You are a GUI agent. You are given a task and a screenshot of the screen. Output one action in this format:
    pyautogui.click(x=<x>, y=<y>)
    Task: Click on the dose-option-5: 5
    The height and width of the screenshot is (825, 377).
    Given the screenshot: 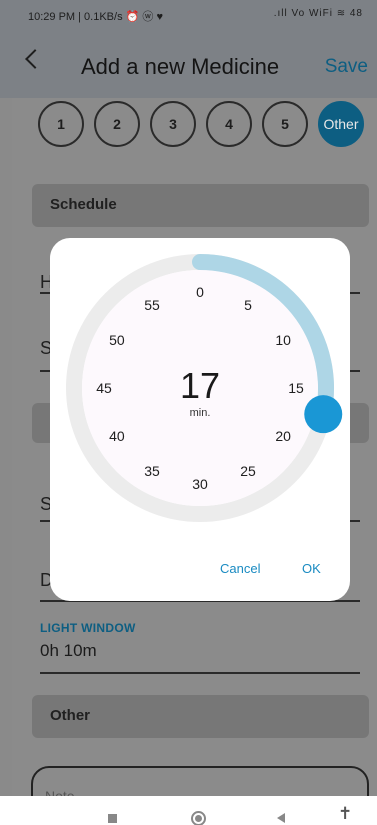 What is the action you would take?
    pyautogui.click(x=285, y=124)
    